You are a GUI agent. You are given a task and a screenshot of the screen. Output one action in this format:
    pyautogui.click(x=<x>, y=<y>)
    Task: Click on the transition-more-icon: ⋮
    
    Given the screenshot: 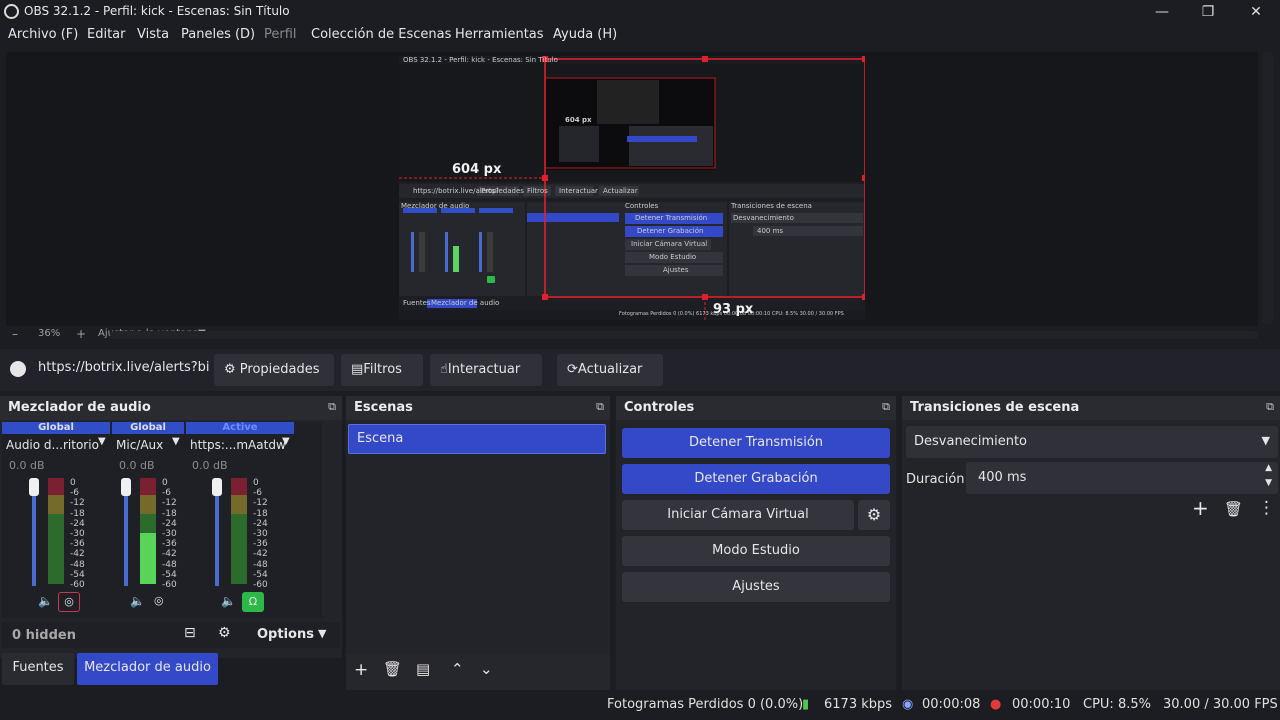 What is the action you would take?
    pyautogui.click(x=1266, y=508)
    